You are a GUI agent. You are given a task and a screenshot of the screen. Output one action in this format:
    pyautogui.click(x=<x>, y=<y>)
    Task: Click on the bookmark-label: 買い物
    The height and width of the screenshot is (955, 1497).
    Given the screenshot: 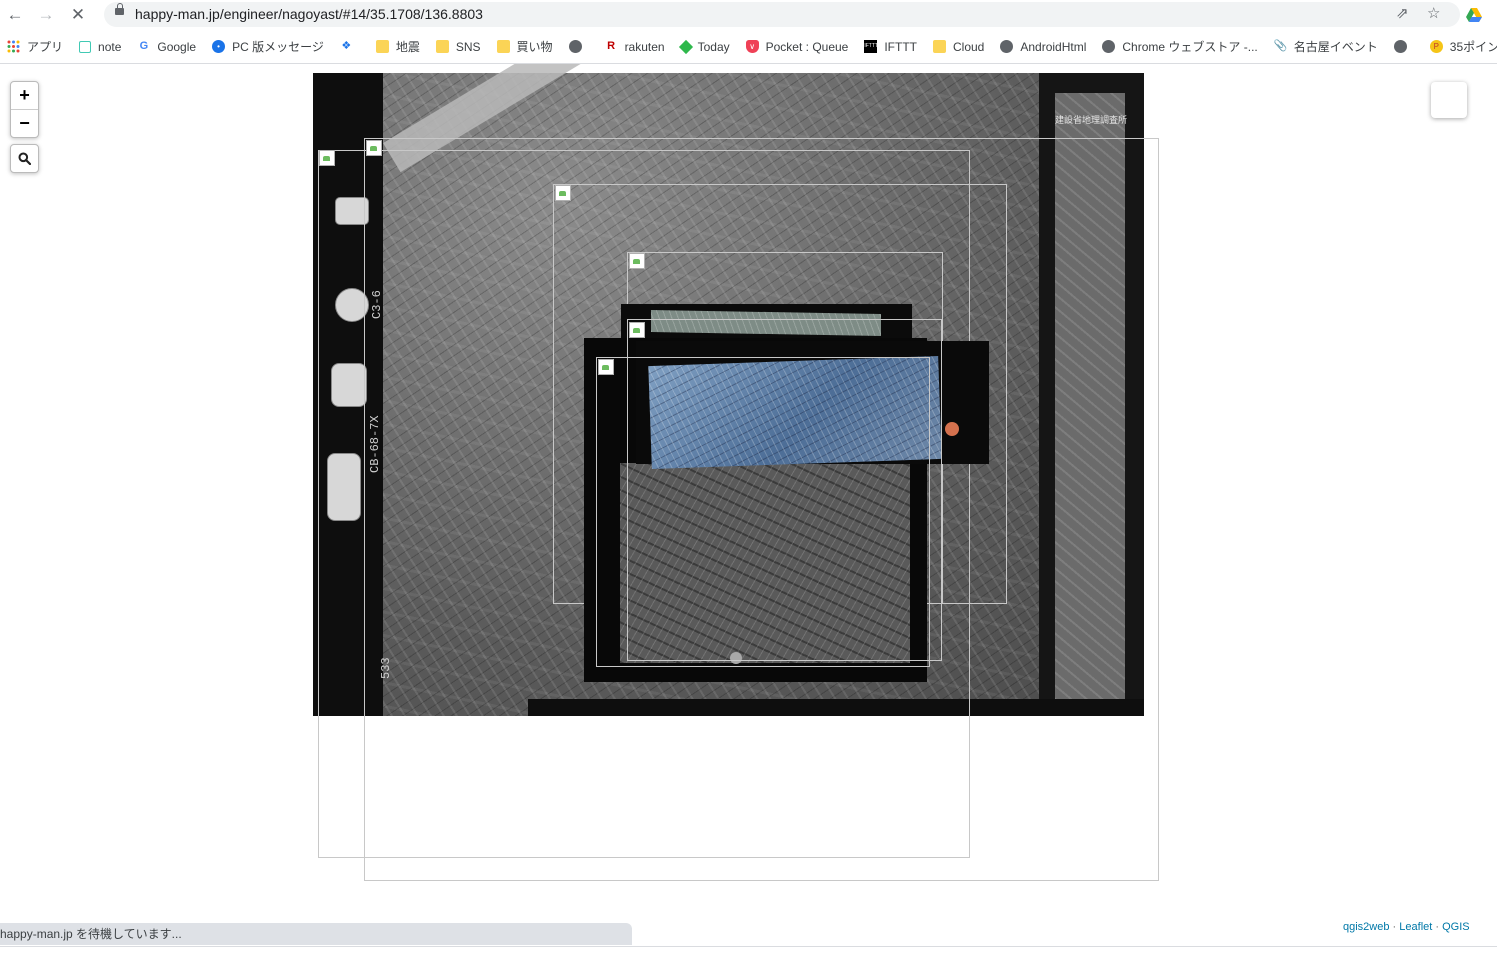 What is the action you would take?
    pyautogui.click(x=534, y=47)
    